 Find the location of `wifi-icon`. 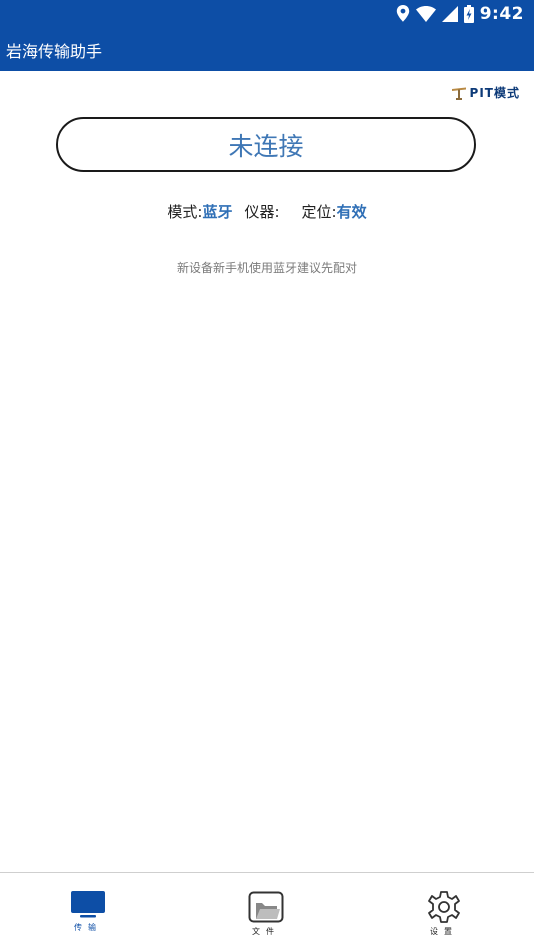

wifi-icon is located at coordinates (425, 13).